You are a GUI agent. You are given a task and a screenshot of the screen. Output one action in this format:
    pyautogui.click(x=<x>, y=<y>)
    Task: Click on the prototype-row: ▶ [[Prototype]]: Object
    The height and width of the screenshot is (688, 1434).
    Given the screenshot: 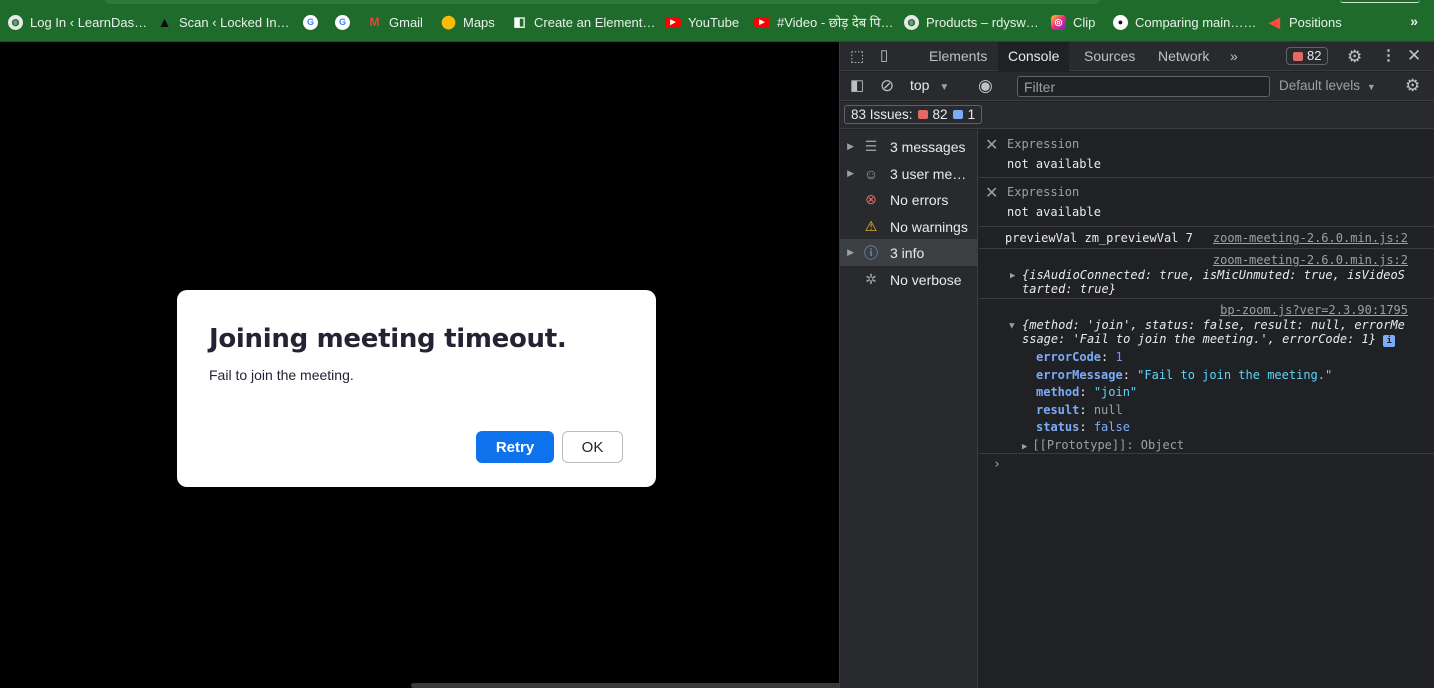 What is the action you would take?
    pyautogui.click(x=1177, y=447)
    